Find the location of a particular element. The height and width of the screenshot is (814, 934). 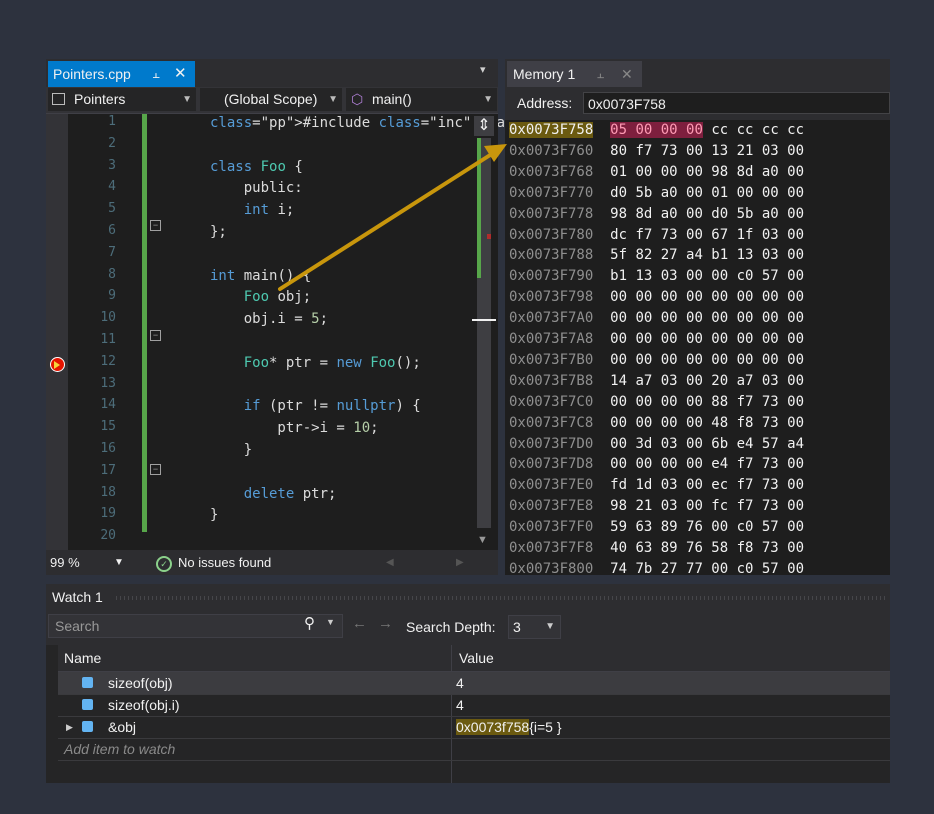

issues-status: No issues found is located at coordinates (224, 562).